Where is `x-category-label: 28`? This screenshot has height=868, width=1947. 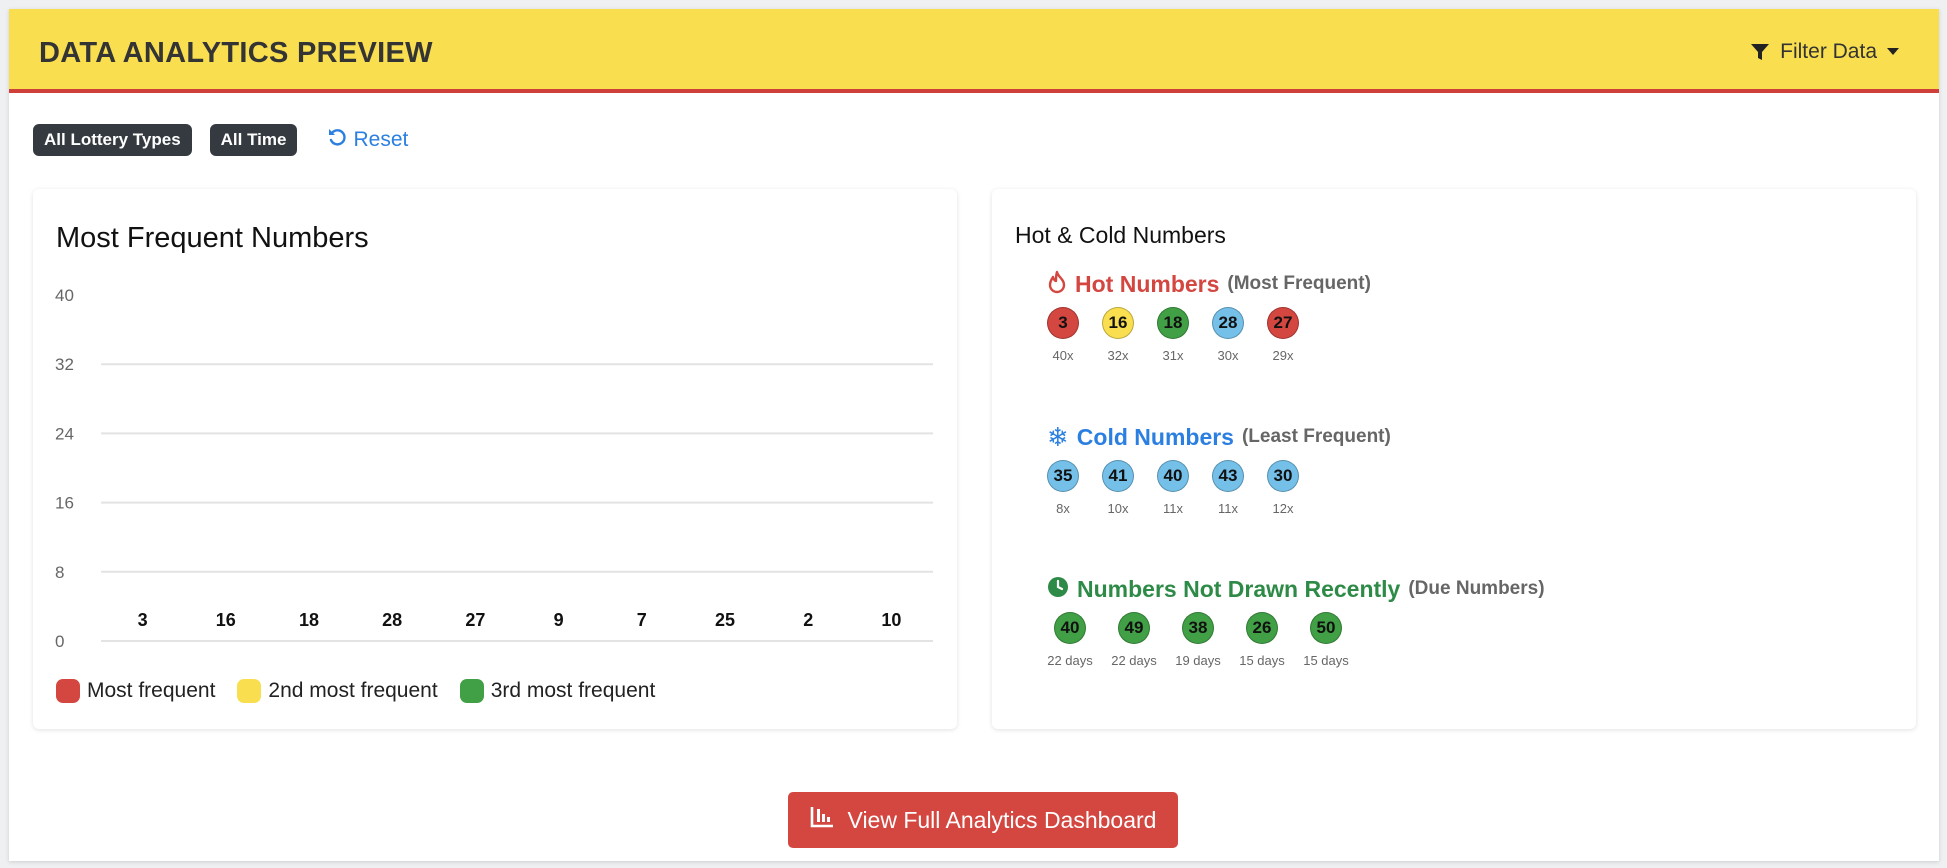
x-category-label: 28 is located at coordinates (392, 620).